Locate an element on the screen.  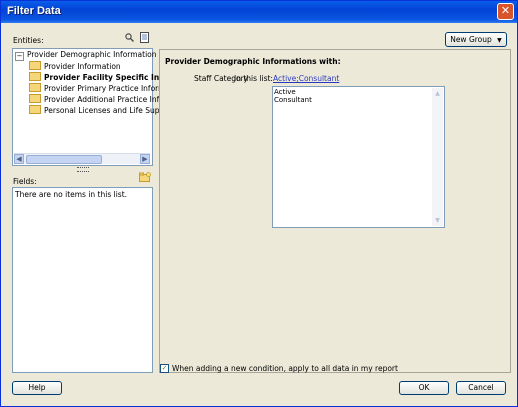
fields-label: Fields: is located at coordinates (25, 181).